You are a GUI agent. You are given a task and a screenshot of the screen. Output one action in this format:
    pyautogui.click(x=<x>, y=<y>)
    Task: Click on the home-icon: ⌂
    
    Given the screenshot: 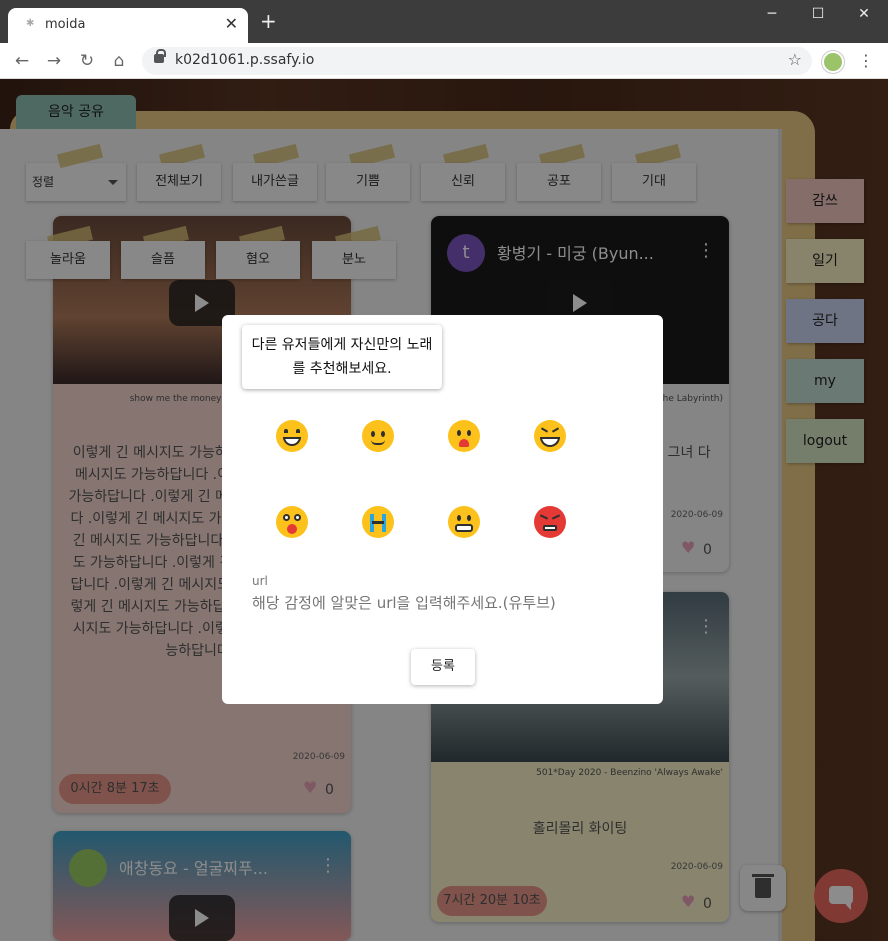 What is the action you would take?
    pyautogui.click(x=119, y=61)
    